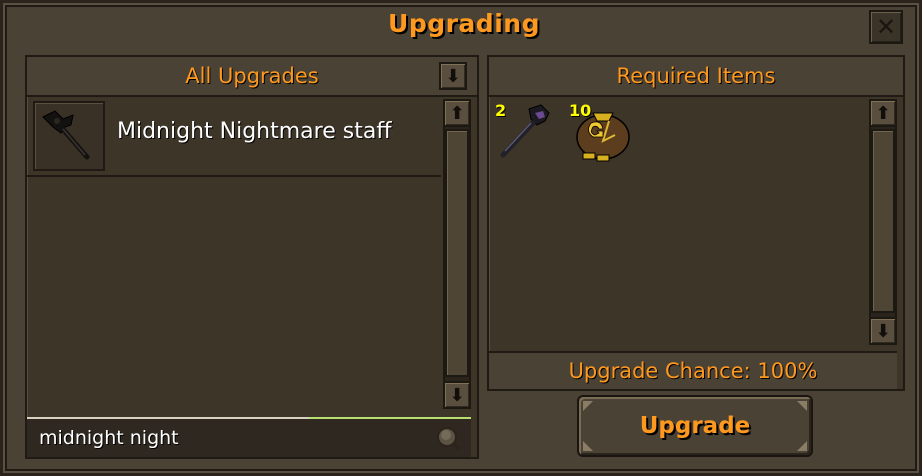 The width and height of the screenshot is (922, 476). I want to click on upgrade-chance-label: Upgrade Chance: 100%, so click(693, 370).